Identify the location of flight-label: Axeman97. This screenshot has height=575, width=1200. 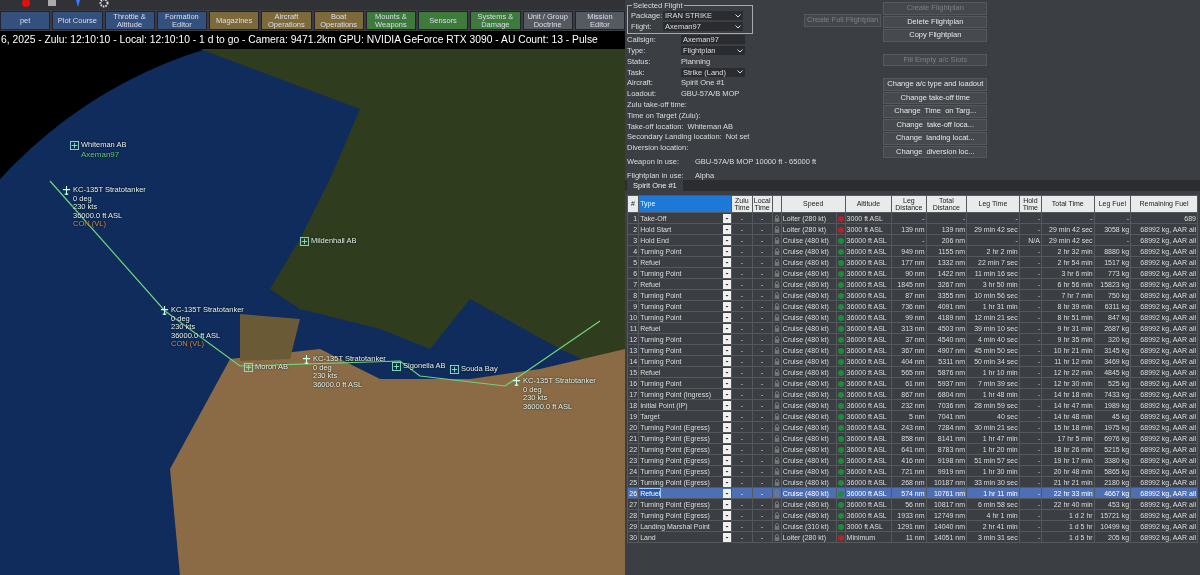
(101, 154).